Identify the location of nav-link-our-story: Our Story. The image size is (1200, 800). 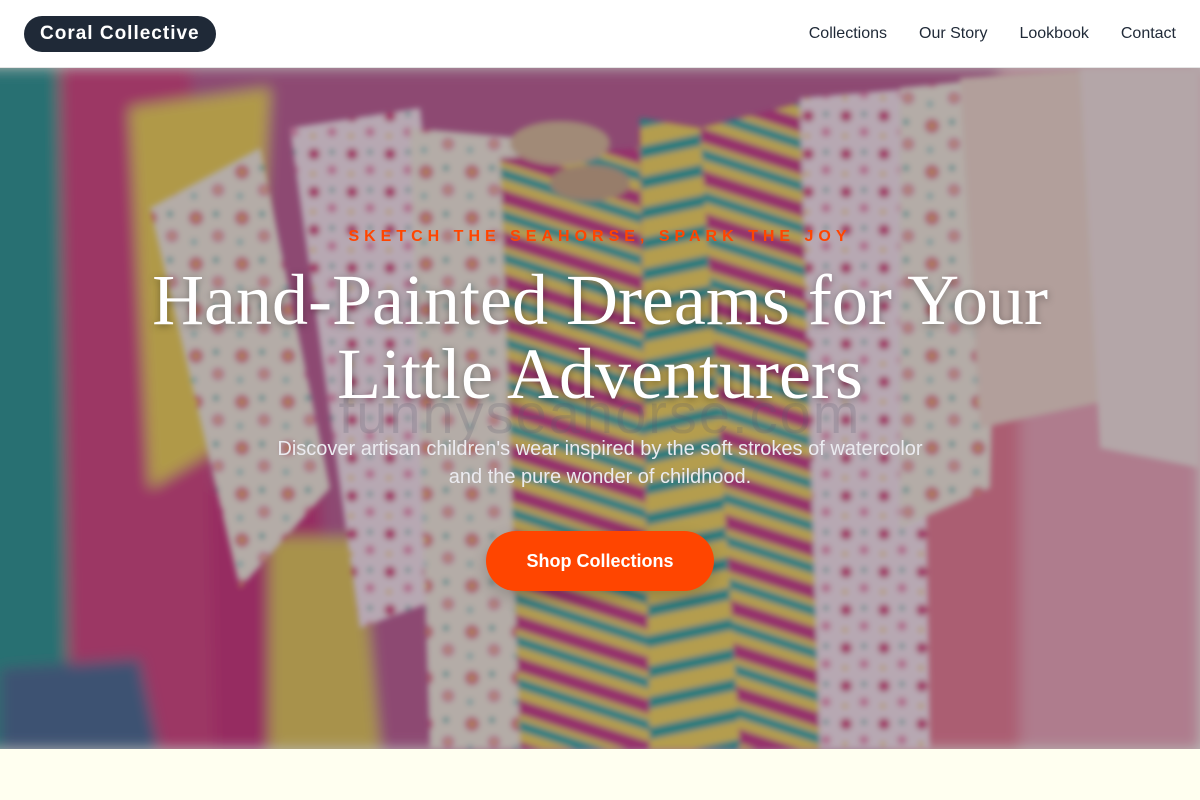
(953, 34).